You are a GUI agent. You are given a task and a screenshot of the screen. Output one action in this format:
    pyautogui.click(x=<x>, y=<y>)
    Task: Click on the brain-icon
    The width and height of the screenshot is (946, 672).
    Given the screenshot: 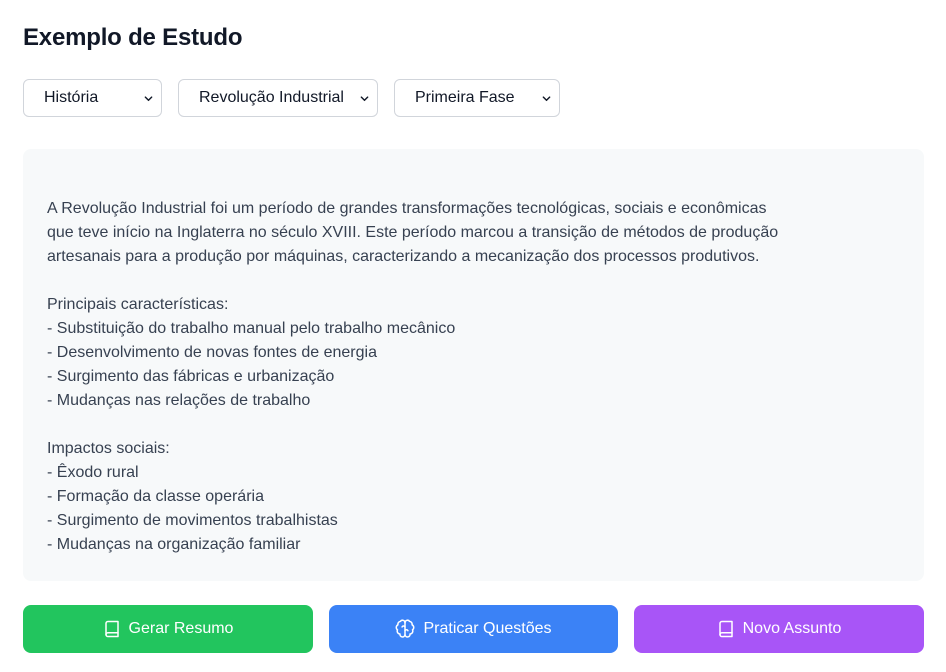 What is the action you would take?
    pyautogui.click(x=405, y=629)
    